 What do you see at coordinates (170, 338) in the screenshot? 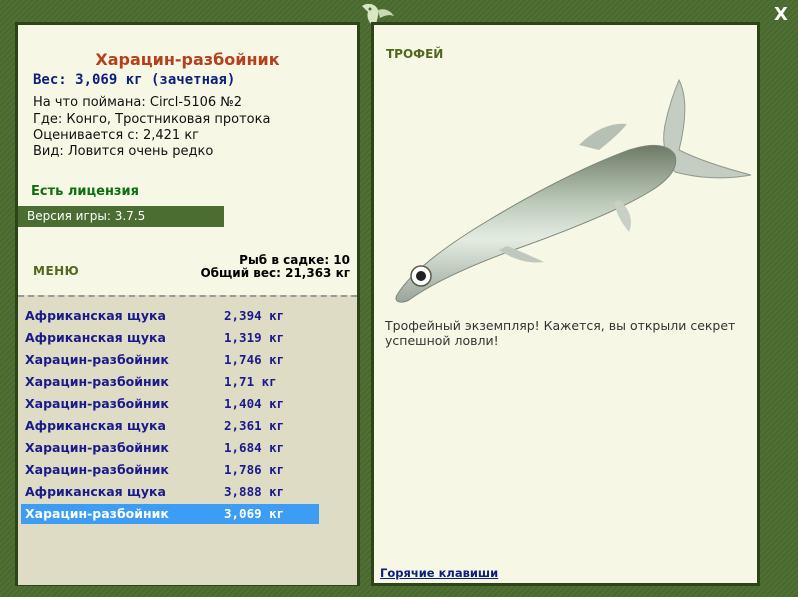
I see `catch-row: Африканская щука 1,319 кг` at bounding box center [170, 338].